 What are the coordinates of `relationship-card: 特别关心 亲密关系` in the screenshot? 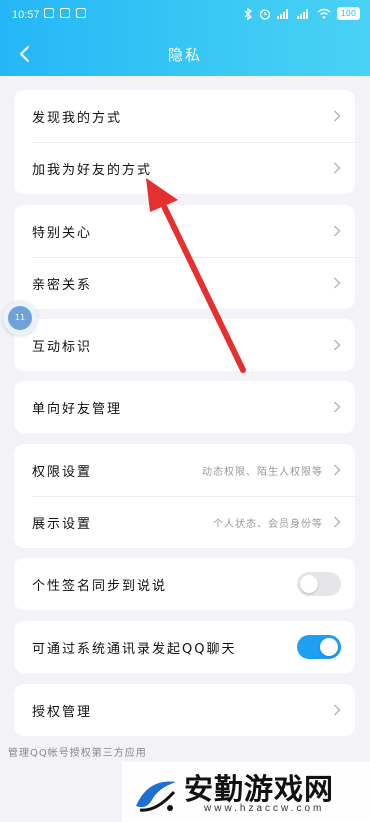 It's located at (184, 257).